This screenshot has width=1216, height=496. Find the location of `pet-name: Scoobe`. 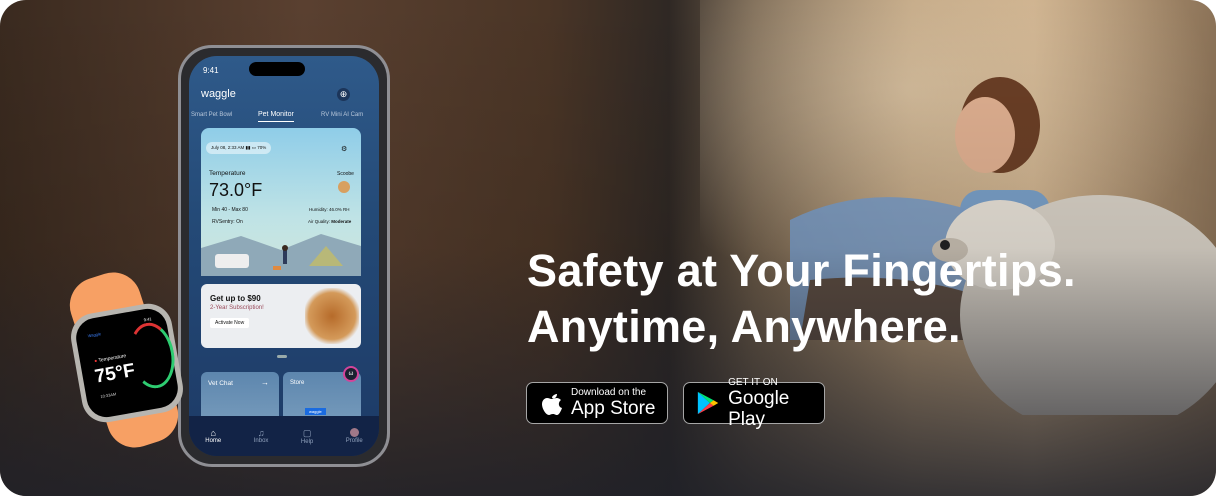

pet-name: Scoobe is located at coordinates (345, 174).